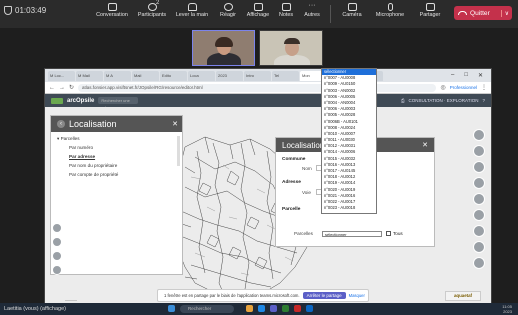 The width and height of the screenshot is (518, 315). What do you see at coordinates (463, 87) in the screenshot?
I see `profile-button: Professionnel` at bounding box center [463, 87].